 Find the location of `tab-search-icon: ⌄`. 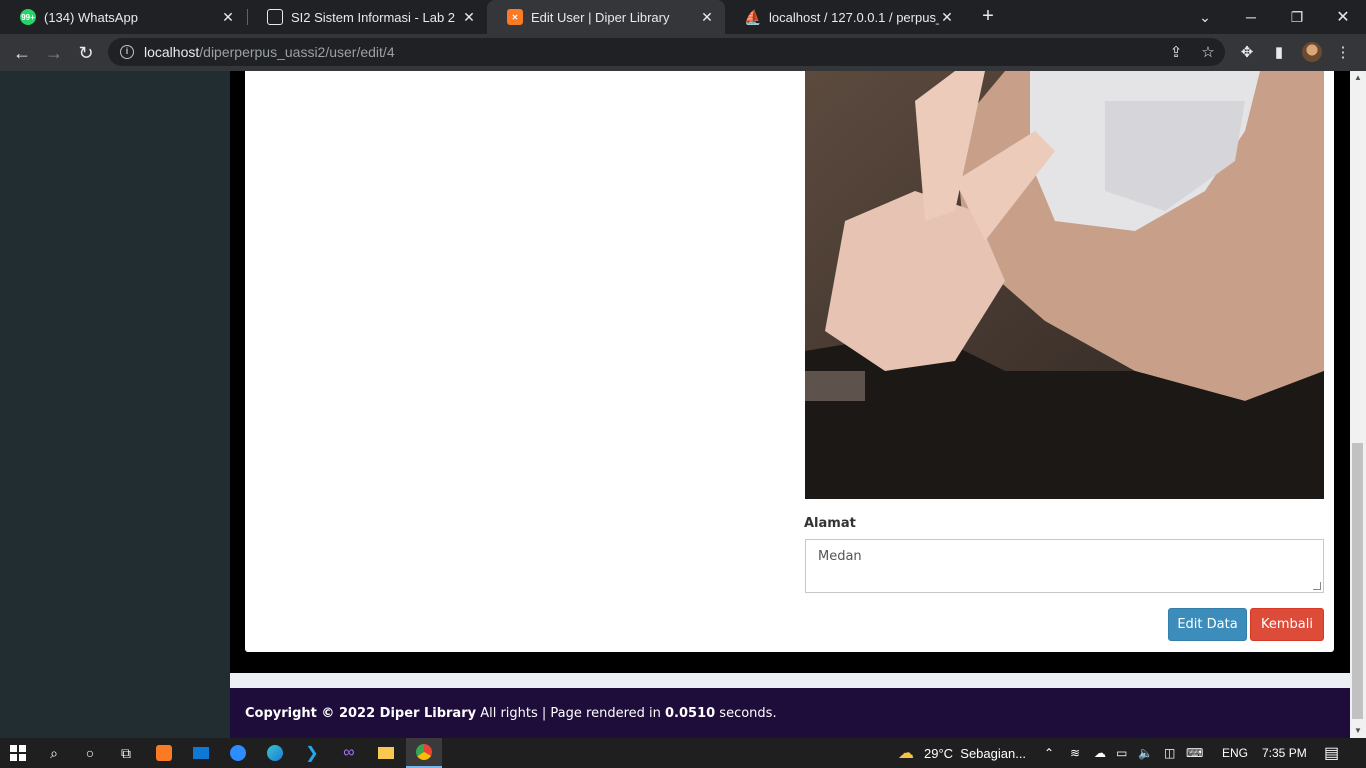

tab-search-icon: ⌄ is located at coordinates (1205, 17).